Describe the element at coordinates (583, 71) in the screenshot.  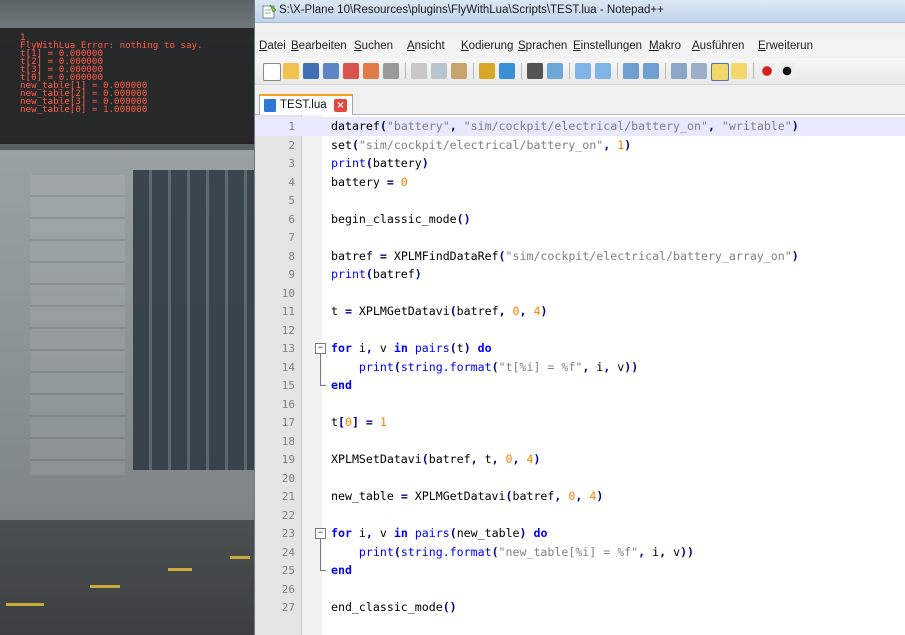
I see `zoom-in-icon` at that location.